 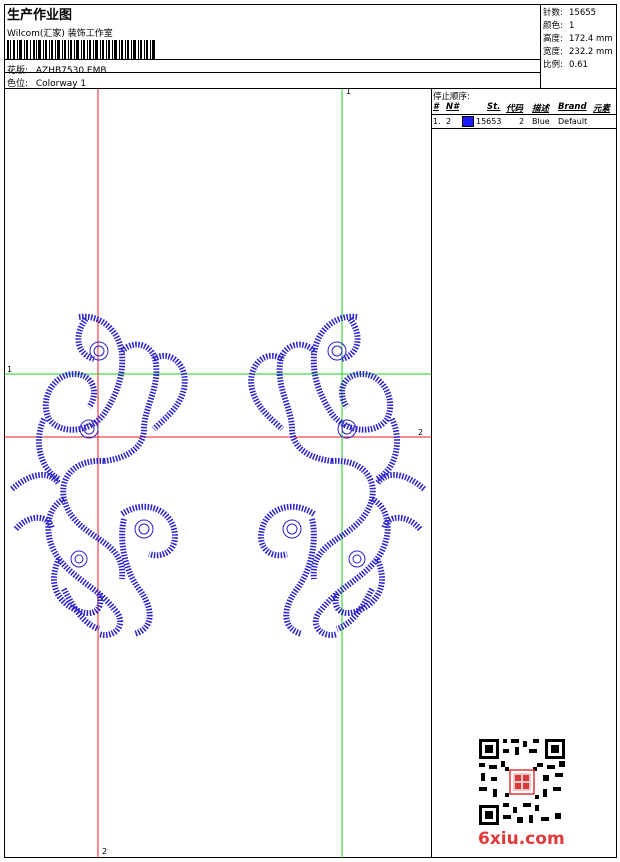 I want to click on guide-marker-right: 2, so click(x=421, y=432).